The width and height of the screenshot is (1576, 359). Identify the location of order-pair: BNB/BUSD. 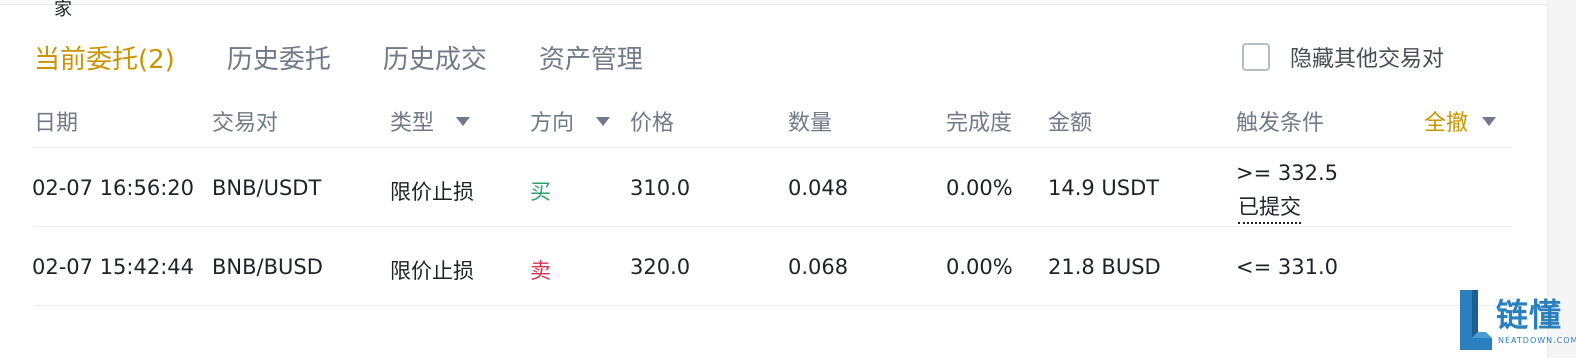
(267, 267).